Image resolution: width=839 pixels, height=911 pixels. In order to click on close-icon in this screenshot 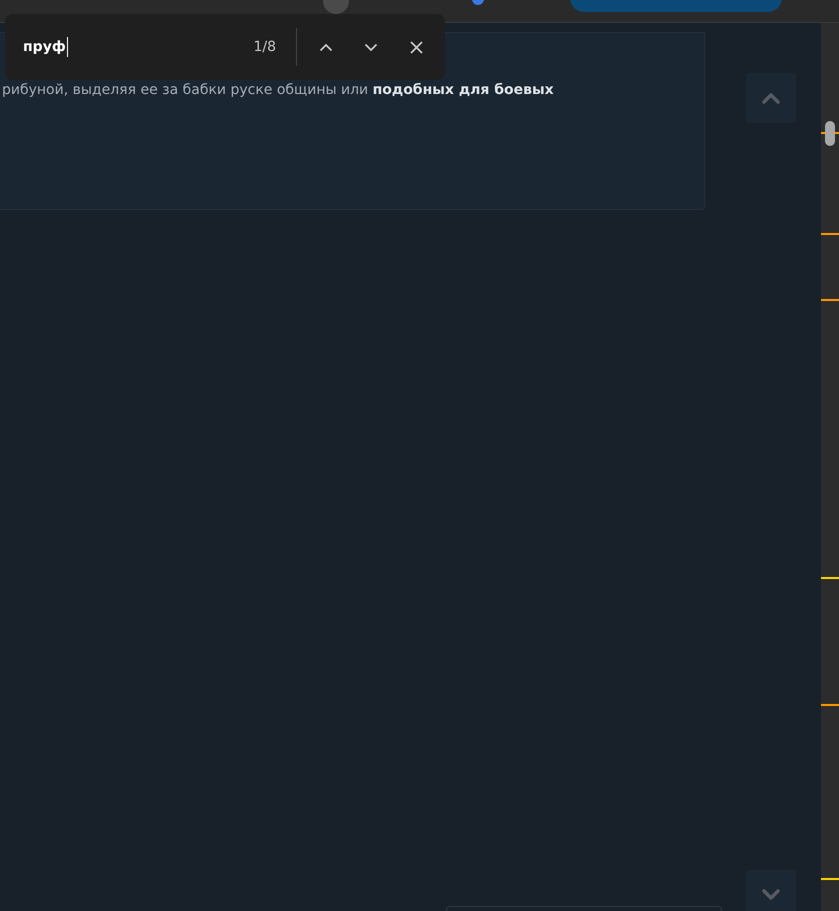, I will do `click(416, 47)`.